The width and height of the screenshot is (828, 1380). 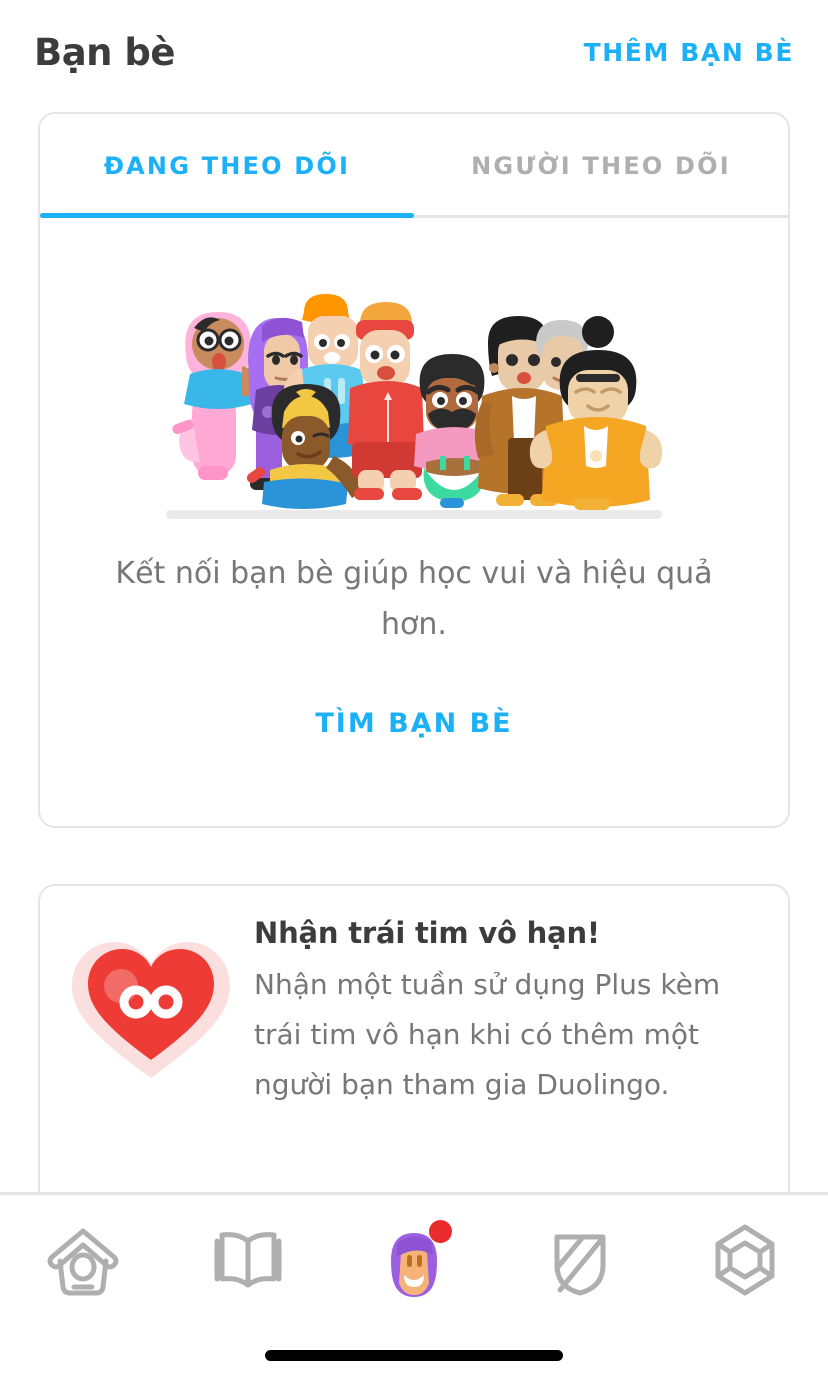 I want to click on promo-title: Nhận trái tim vô hạn!, so click(x=427, y=933).